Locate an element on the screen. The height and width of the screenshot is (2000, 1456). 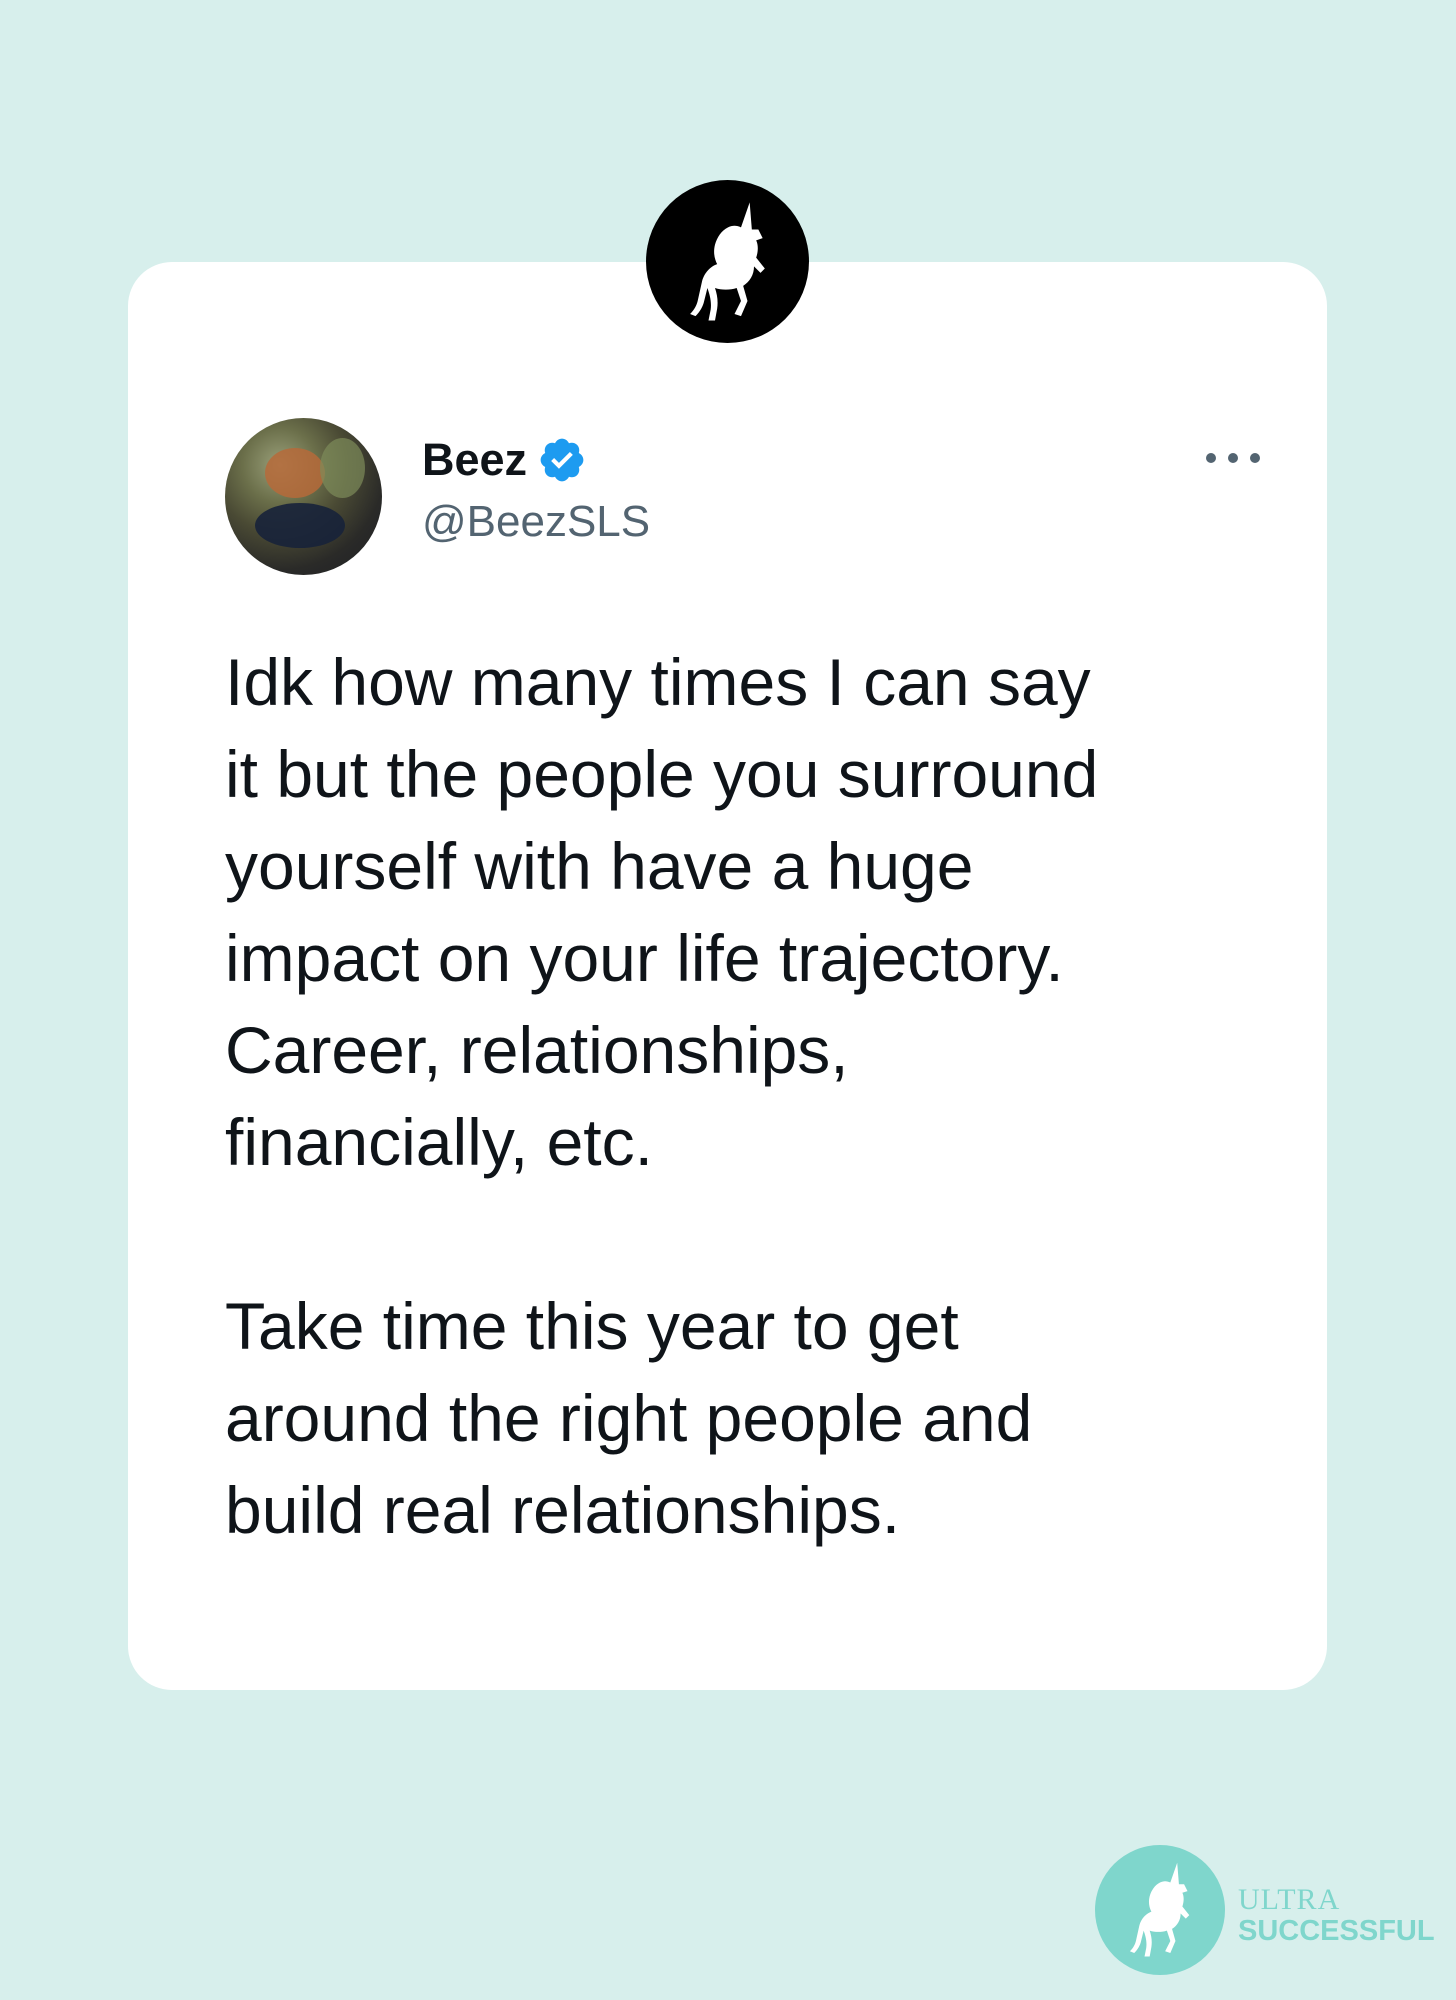
author-name-row: Beez is located at coordinates (504, 460).